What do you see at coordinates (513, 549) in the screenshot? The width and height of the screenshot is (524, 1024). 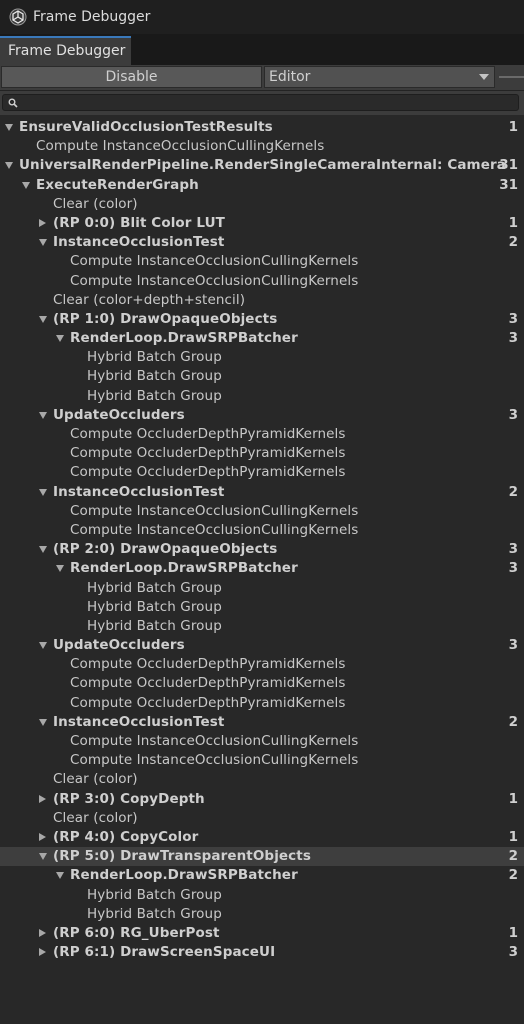 I see `tree-row-count: 3` at bounding box center [513, 549].